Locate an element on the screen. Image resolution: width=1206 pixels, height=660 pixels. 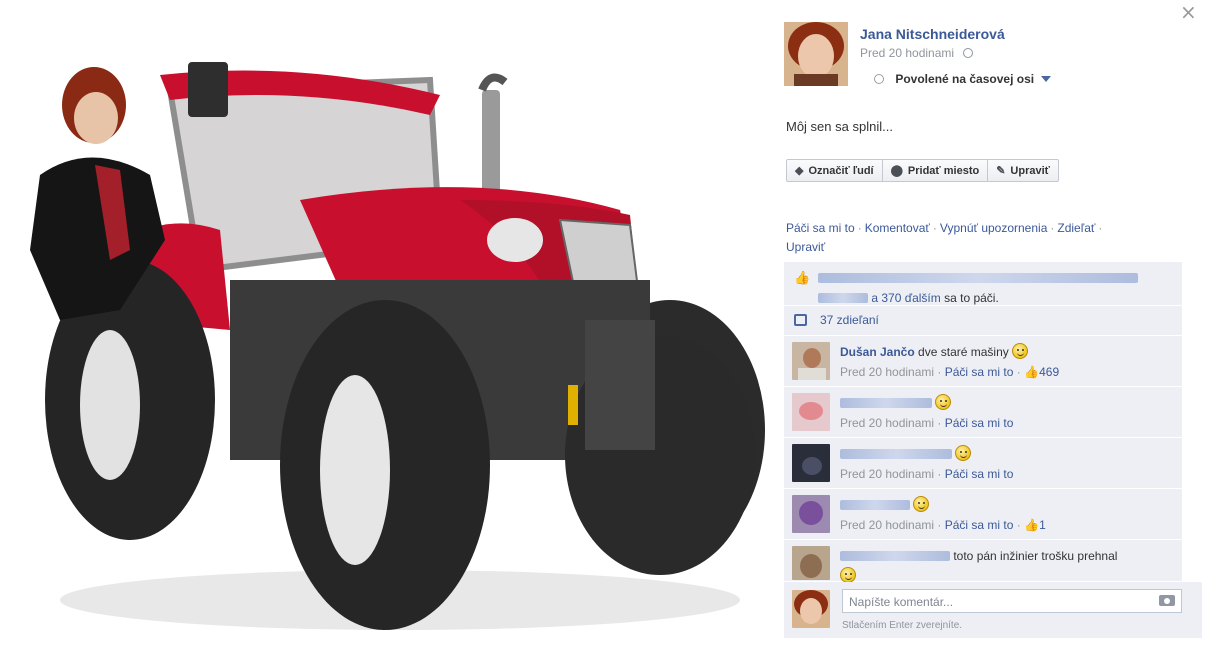
likes-others-link: a 370 ďalším is located at coordinates (905, 298).